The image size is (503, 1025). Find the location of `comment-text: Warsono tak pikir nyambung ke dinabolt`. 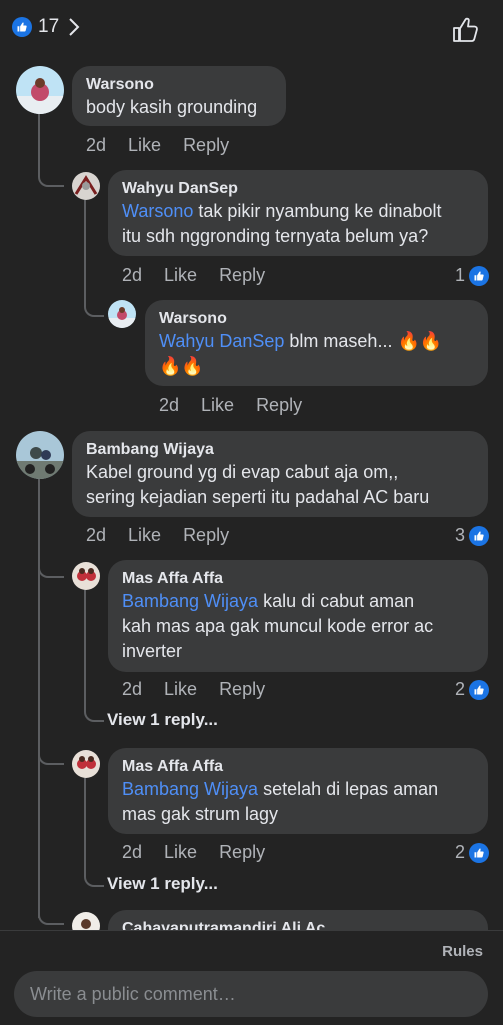

comment-text: Warsono tak pikir nyambung ke dinabolt is located at coordinates (298, 211).